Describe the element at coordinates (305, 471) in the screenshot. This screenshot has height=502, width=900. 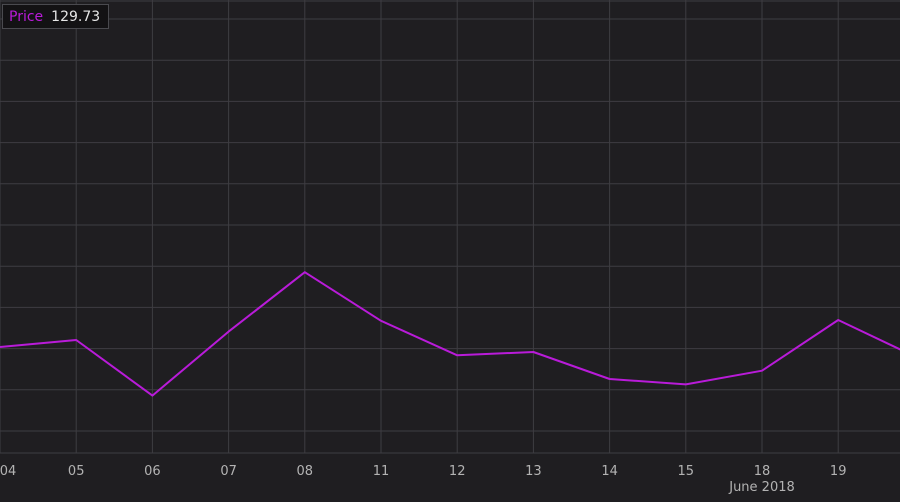
I see `x-tick-label: 08` at that location.